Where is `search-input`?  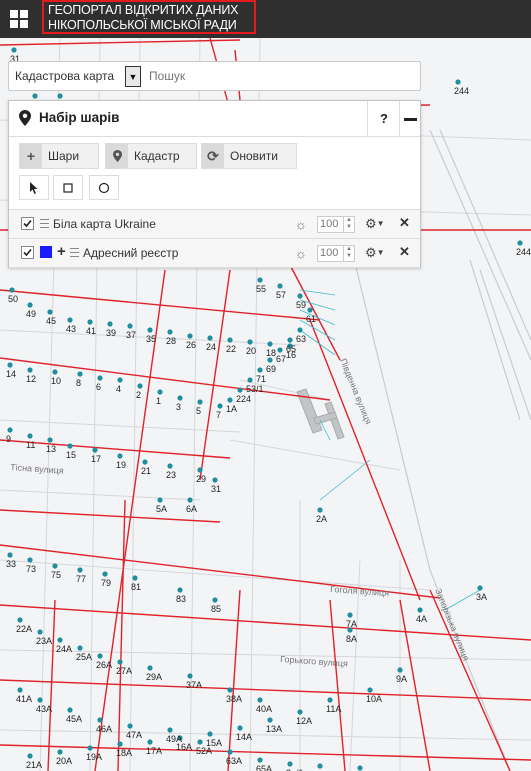 search-input is located at coordinates (279, 76).